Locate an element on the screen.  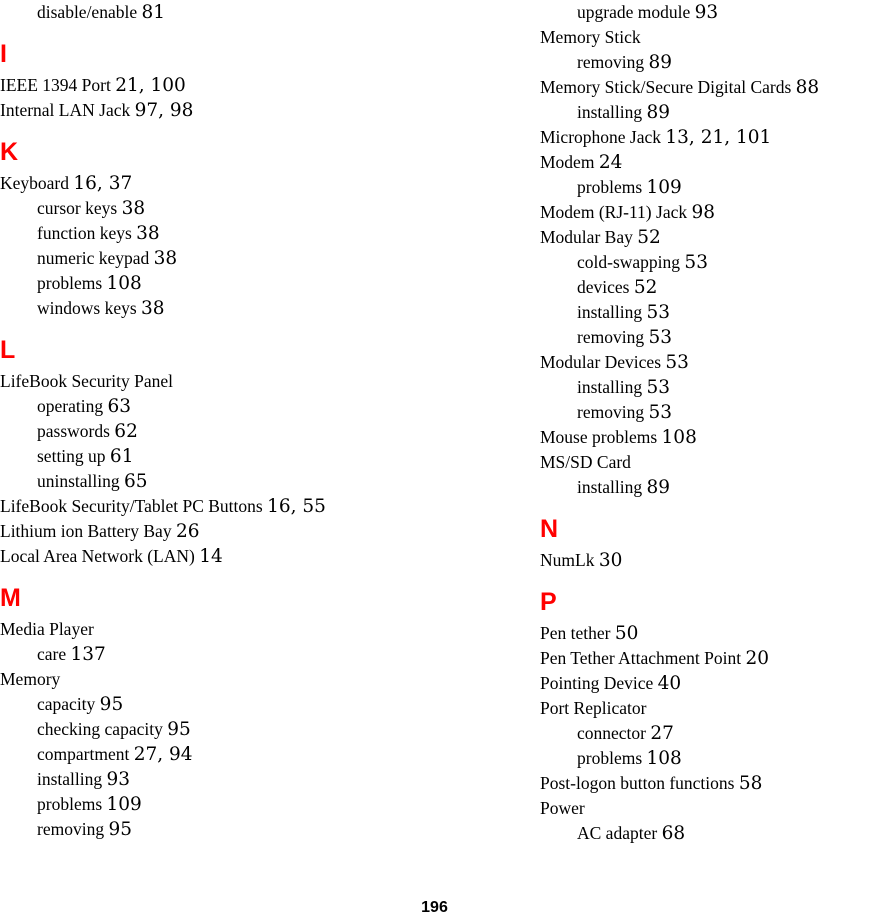
index-subentry: compartment 27, 94 is located at coordinates (217, 754).